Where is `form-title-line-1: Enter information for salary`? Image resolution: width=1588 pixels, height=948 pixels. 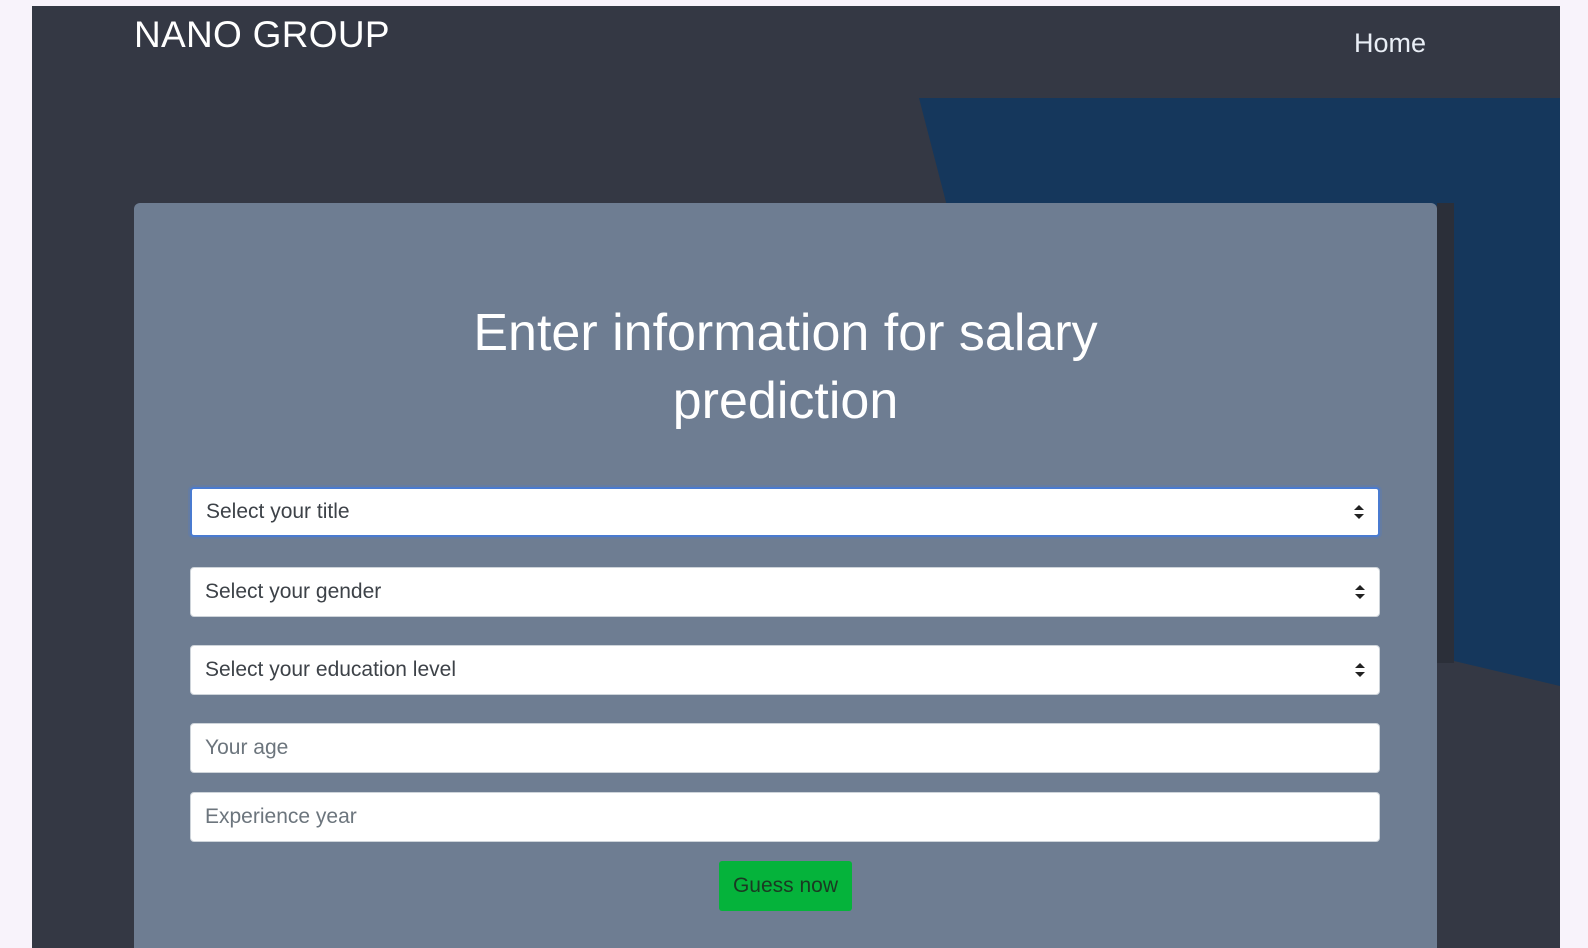
form-title-line-1: Enter information for salary is located at coordinates (785, 333).